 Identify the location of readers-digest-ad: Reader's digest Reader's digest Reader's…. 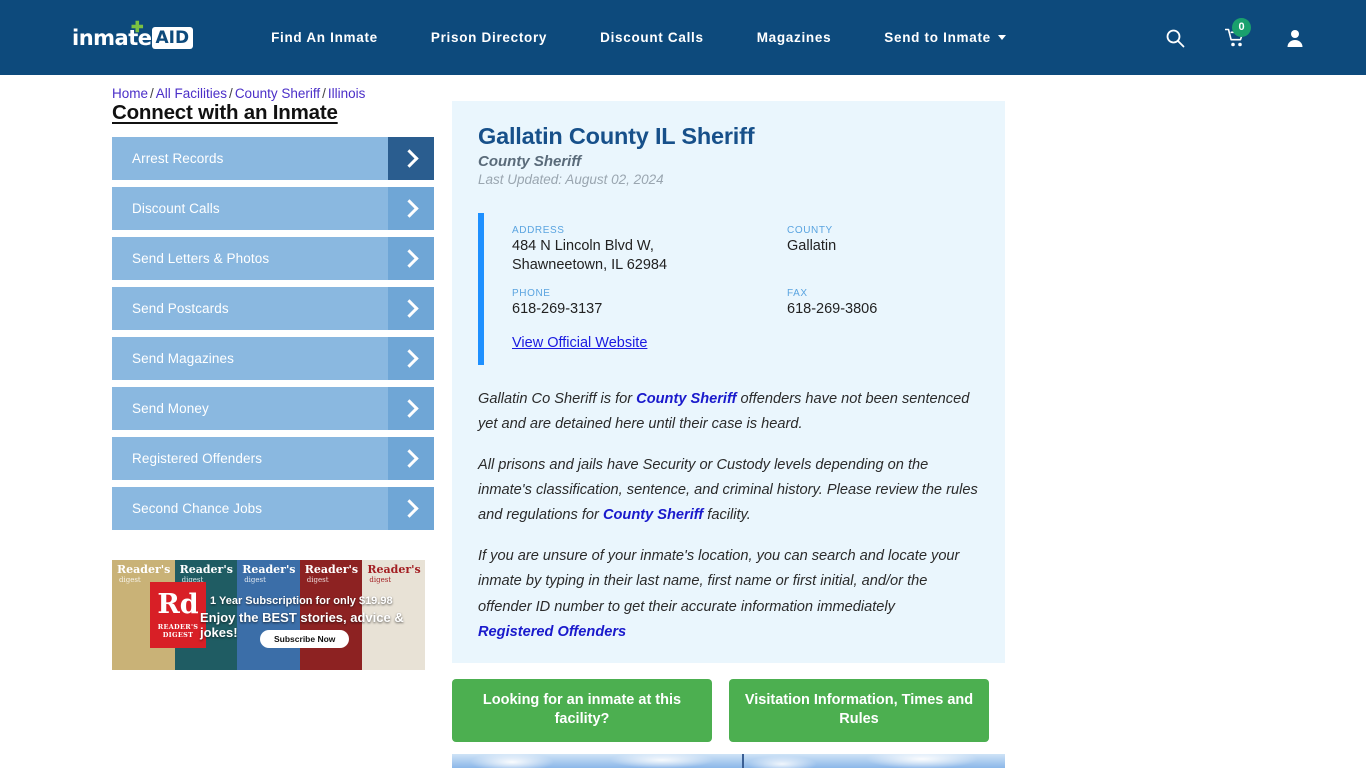
(268, 615).